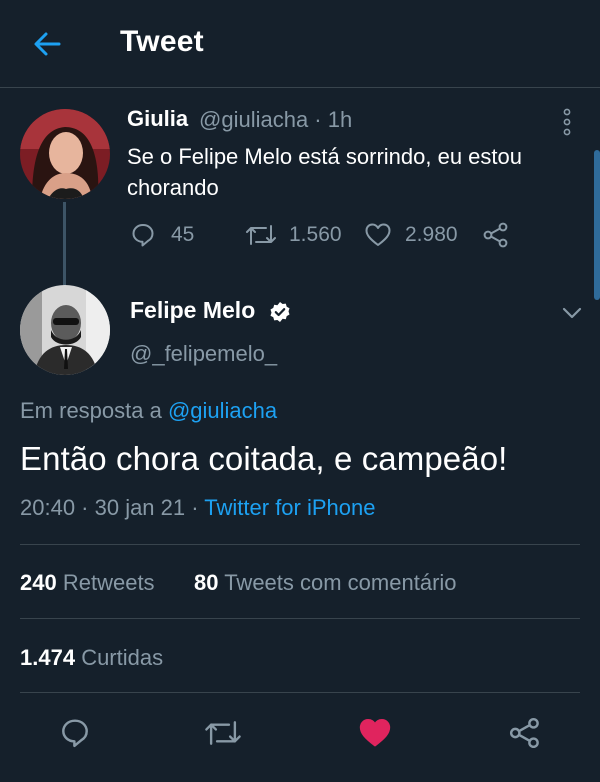 This screenshot has width=600, height=782. What do you see at coordinates (64, 244) in the screenshot?
I see `thread-line` at bounding box center [64, 244].